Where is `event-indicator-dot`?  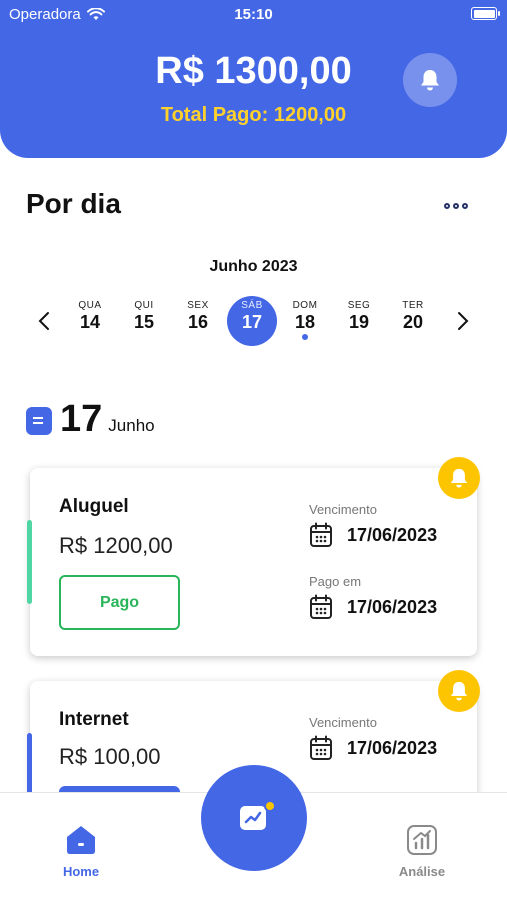
event-indicator-dot is located at coordinates (305, 337).